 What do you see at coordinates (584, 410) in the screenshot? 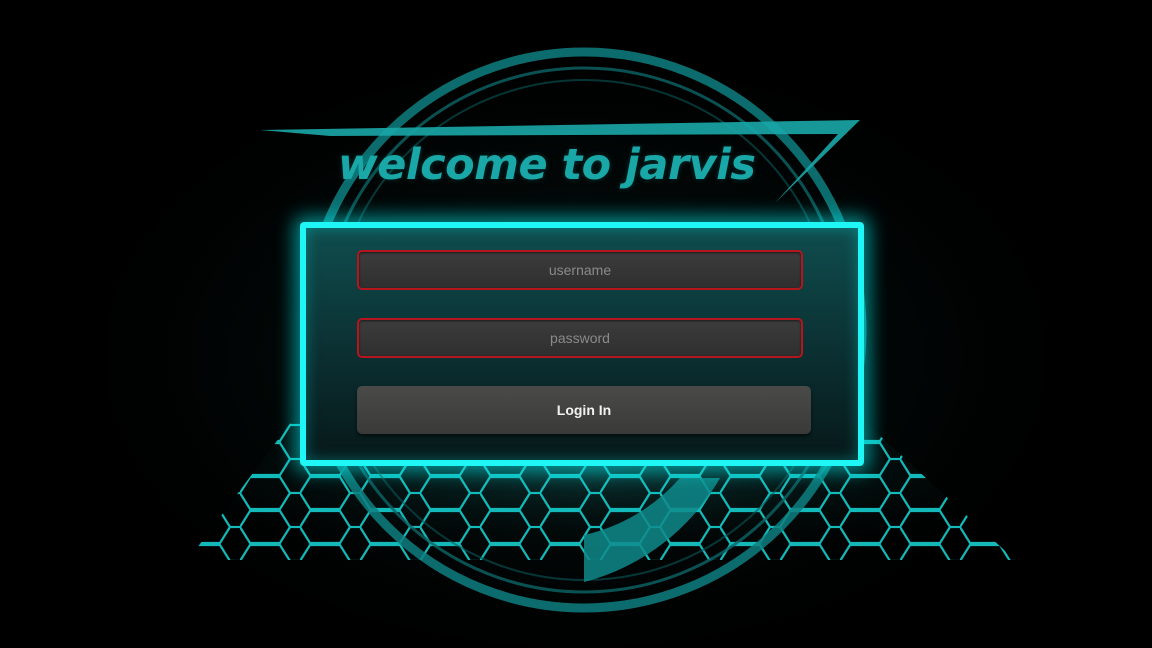
I see `login-button: Login In` at bounding box center [584, 410].